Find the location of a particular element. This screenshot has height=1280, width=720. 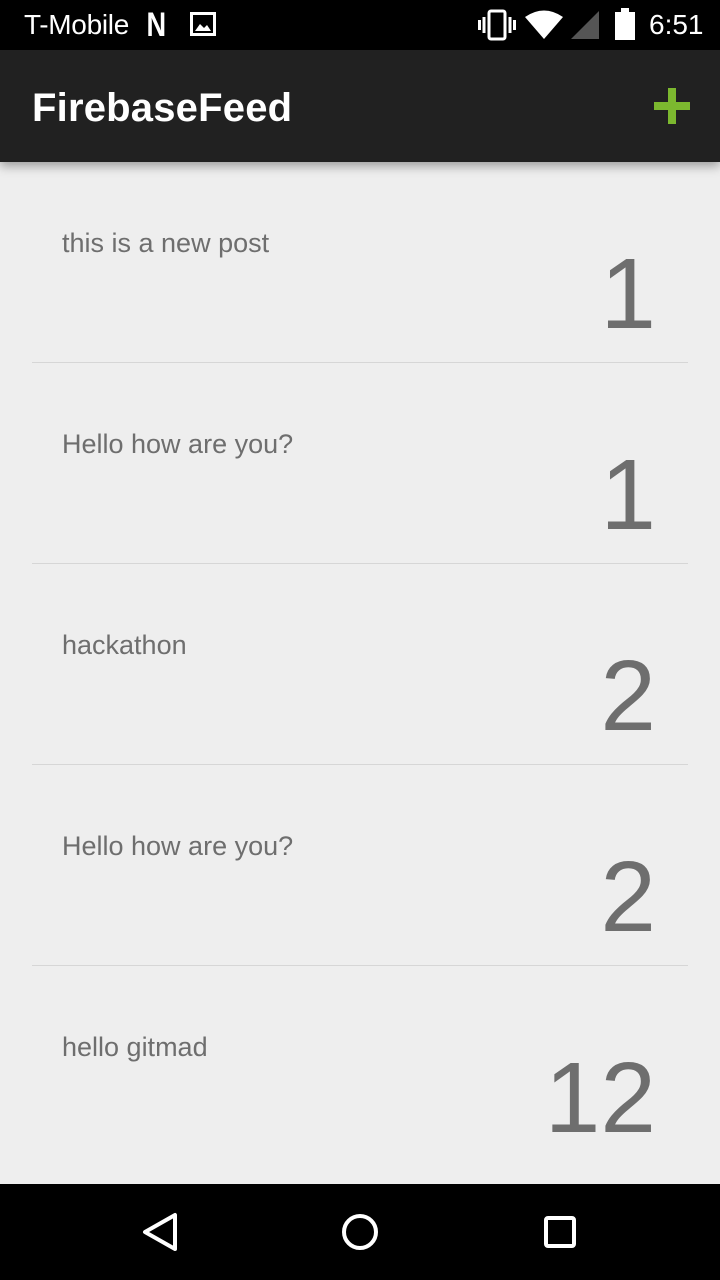

recents-button is located at coordinates (560, 1232).